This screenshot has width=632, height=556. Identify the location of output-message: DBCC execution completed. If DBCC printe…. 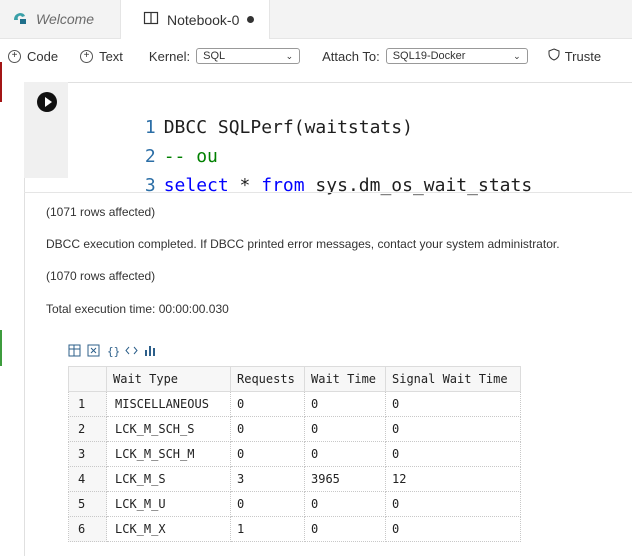
(303, 244).